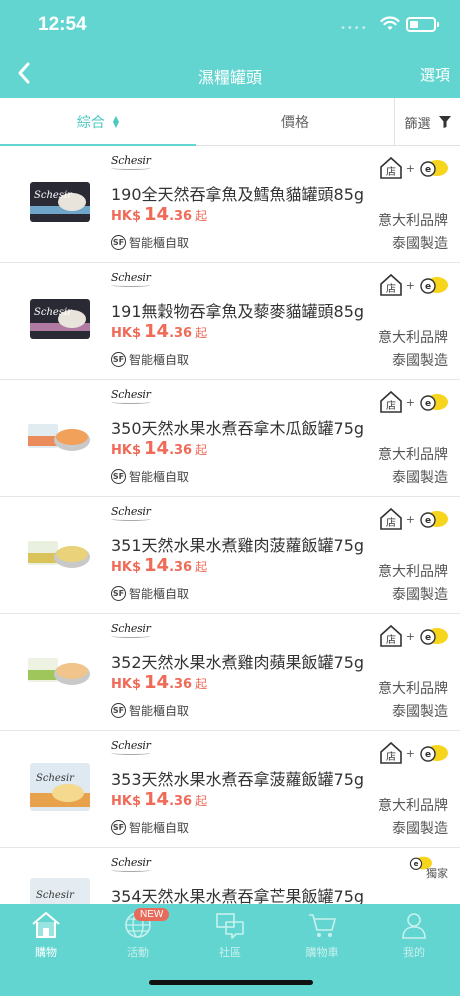 The width and height of the screenshot is (460, 996). What do you see at coordinates (238, 194) in the screenshot?
I see `product-name: 190全天然吞拿魚及鱈魚貓罐頭85g` at bounding box center [238, 194].